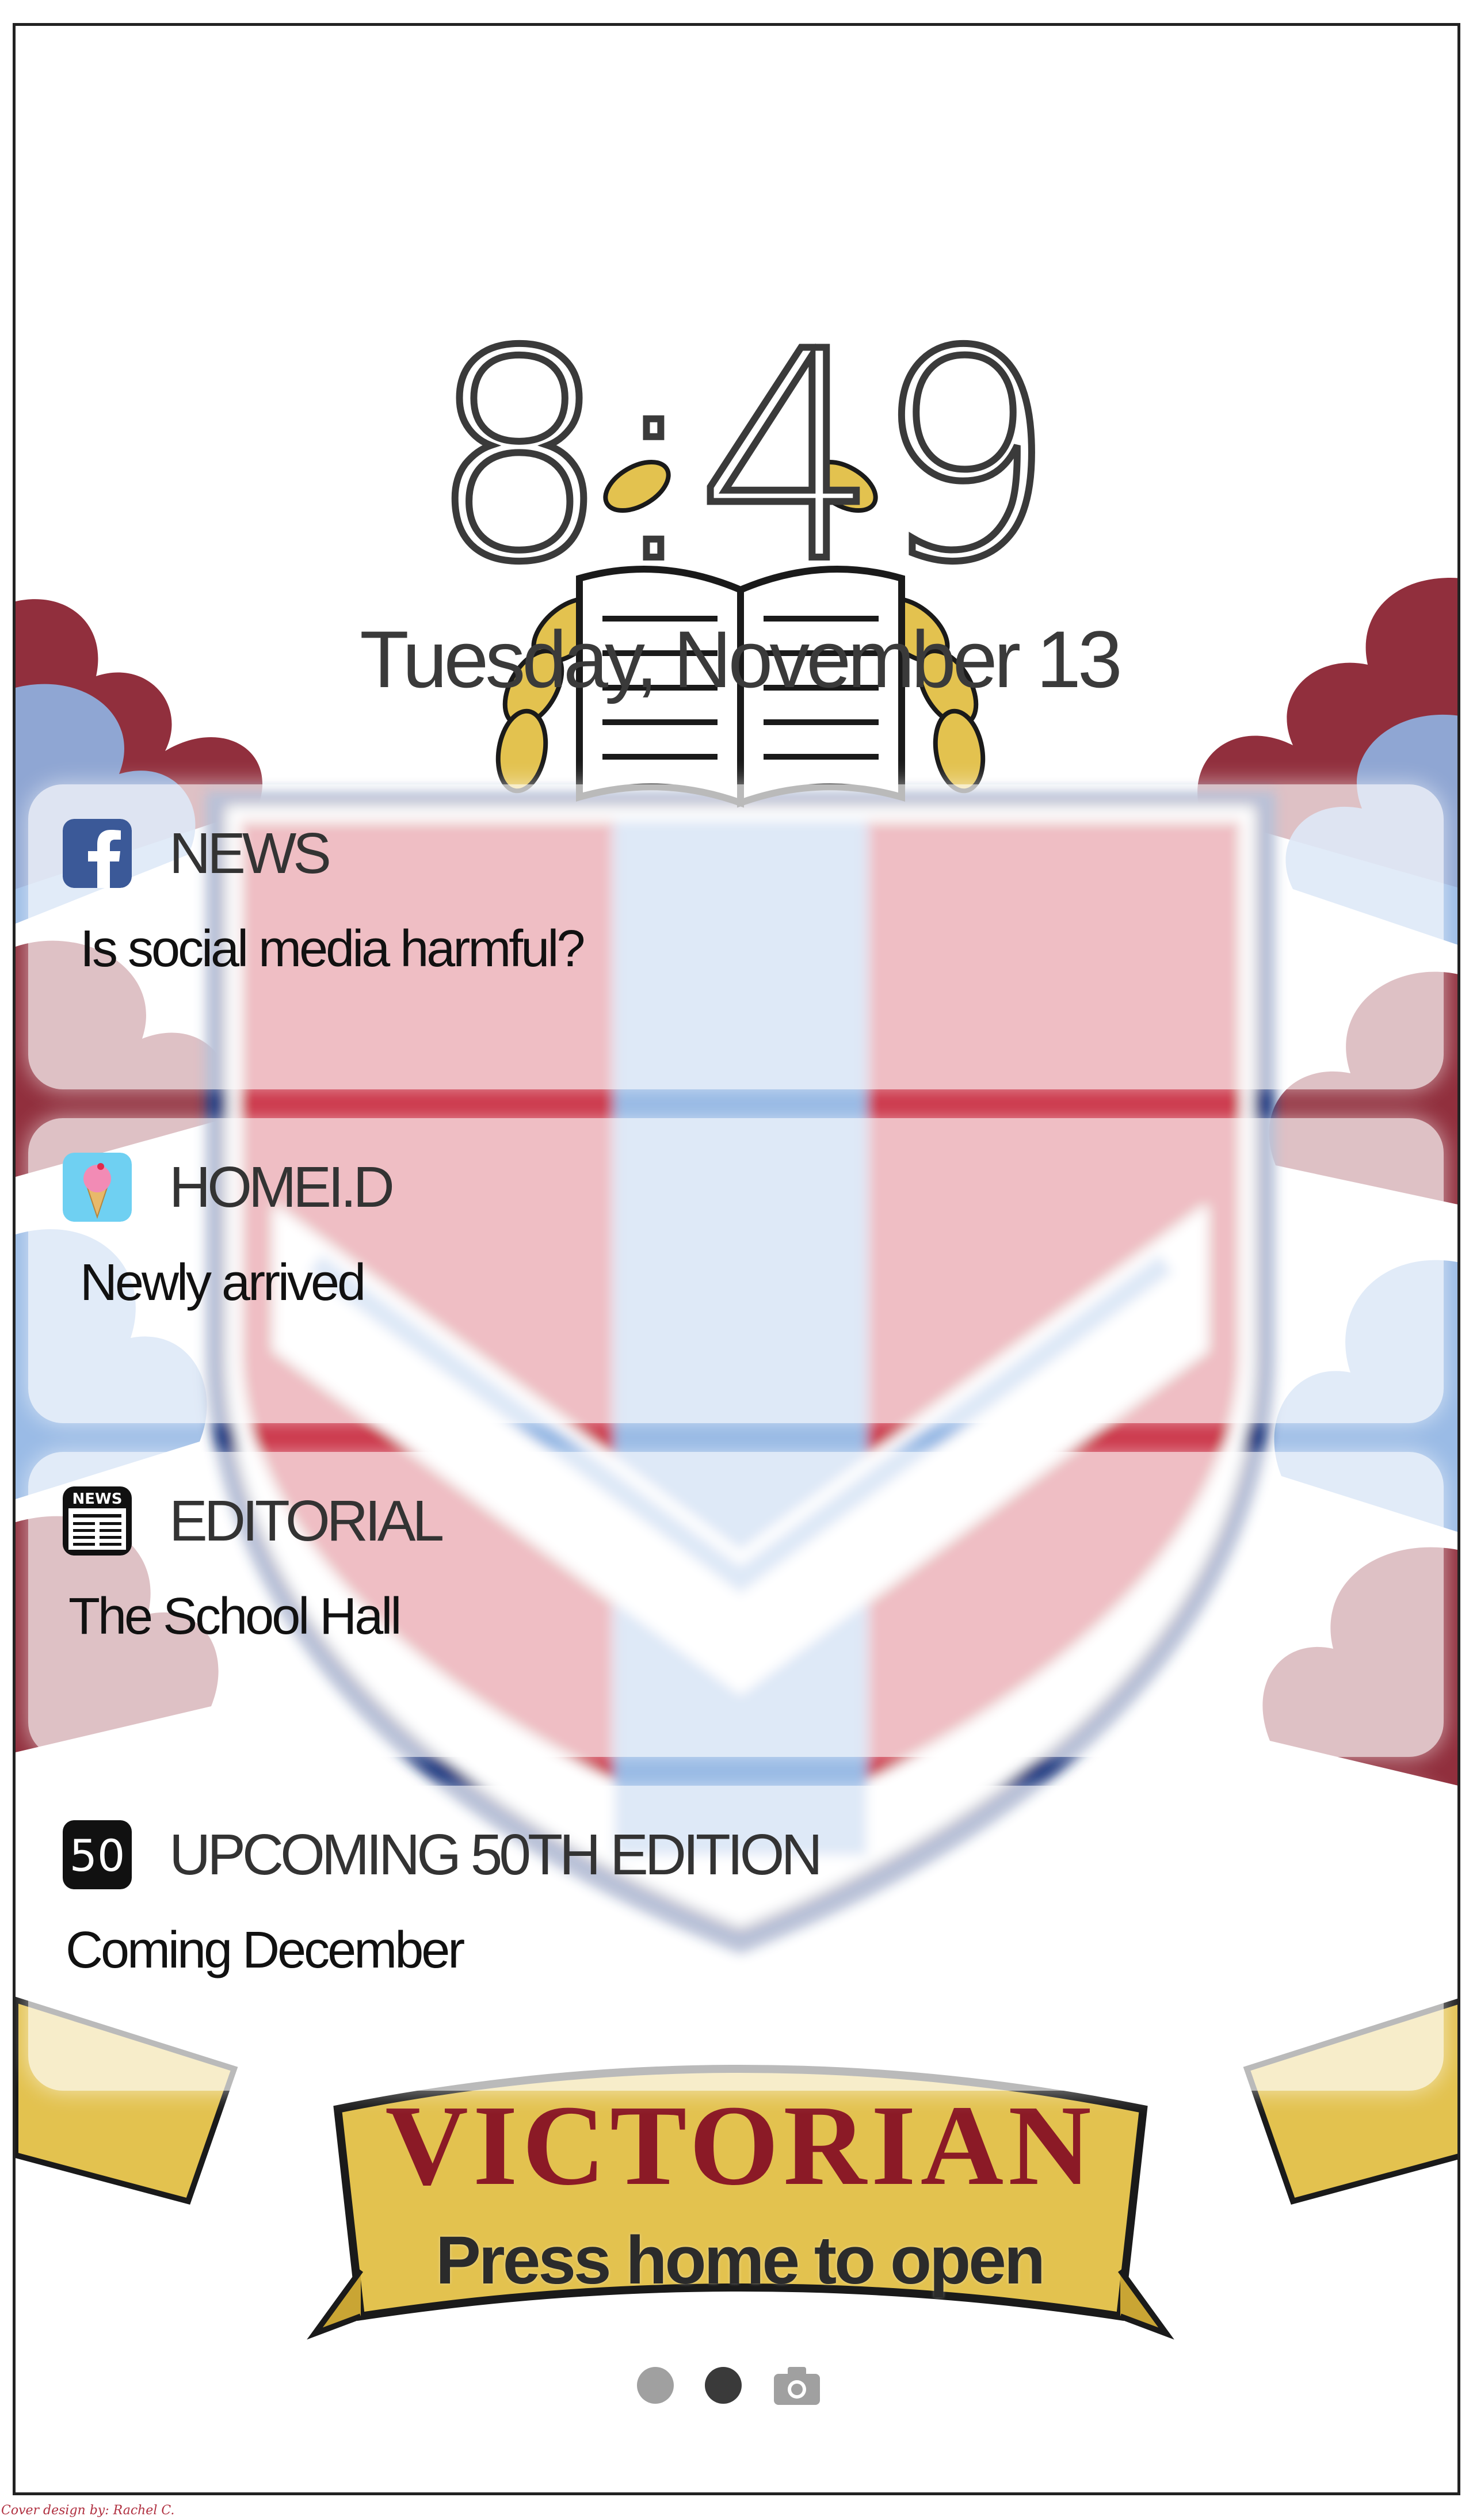 The height and width of the screenshot is (2520, 1473). Describe the element at coordinates (736, 1938) in the screenshot. I see `notification-card-50th-edition: 50 UPCOMING 50TH EDITION Coming December` at that location.